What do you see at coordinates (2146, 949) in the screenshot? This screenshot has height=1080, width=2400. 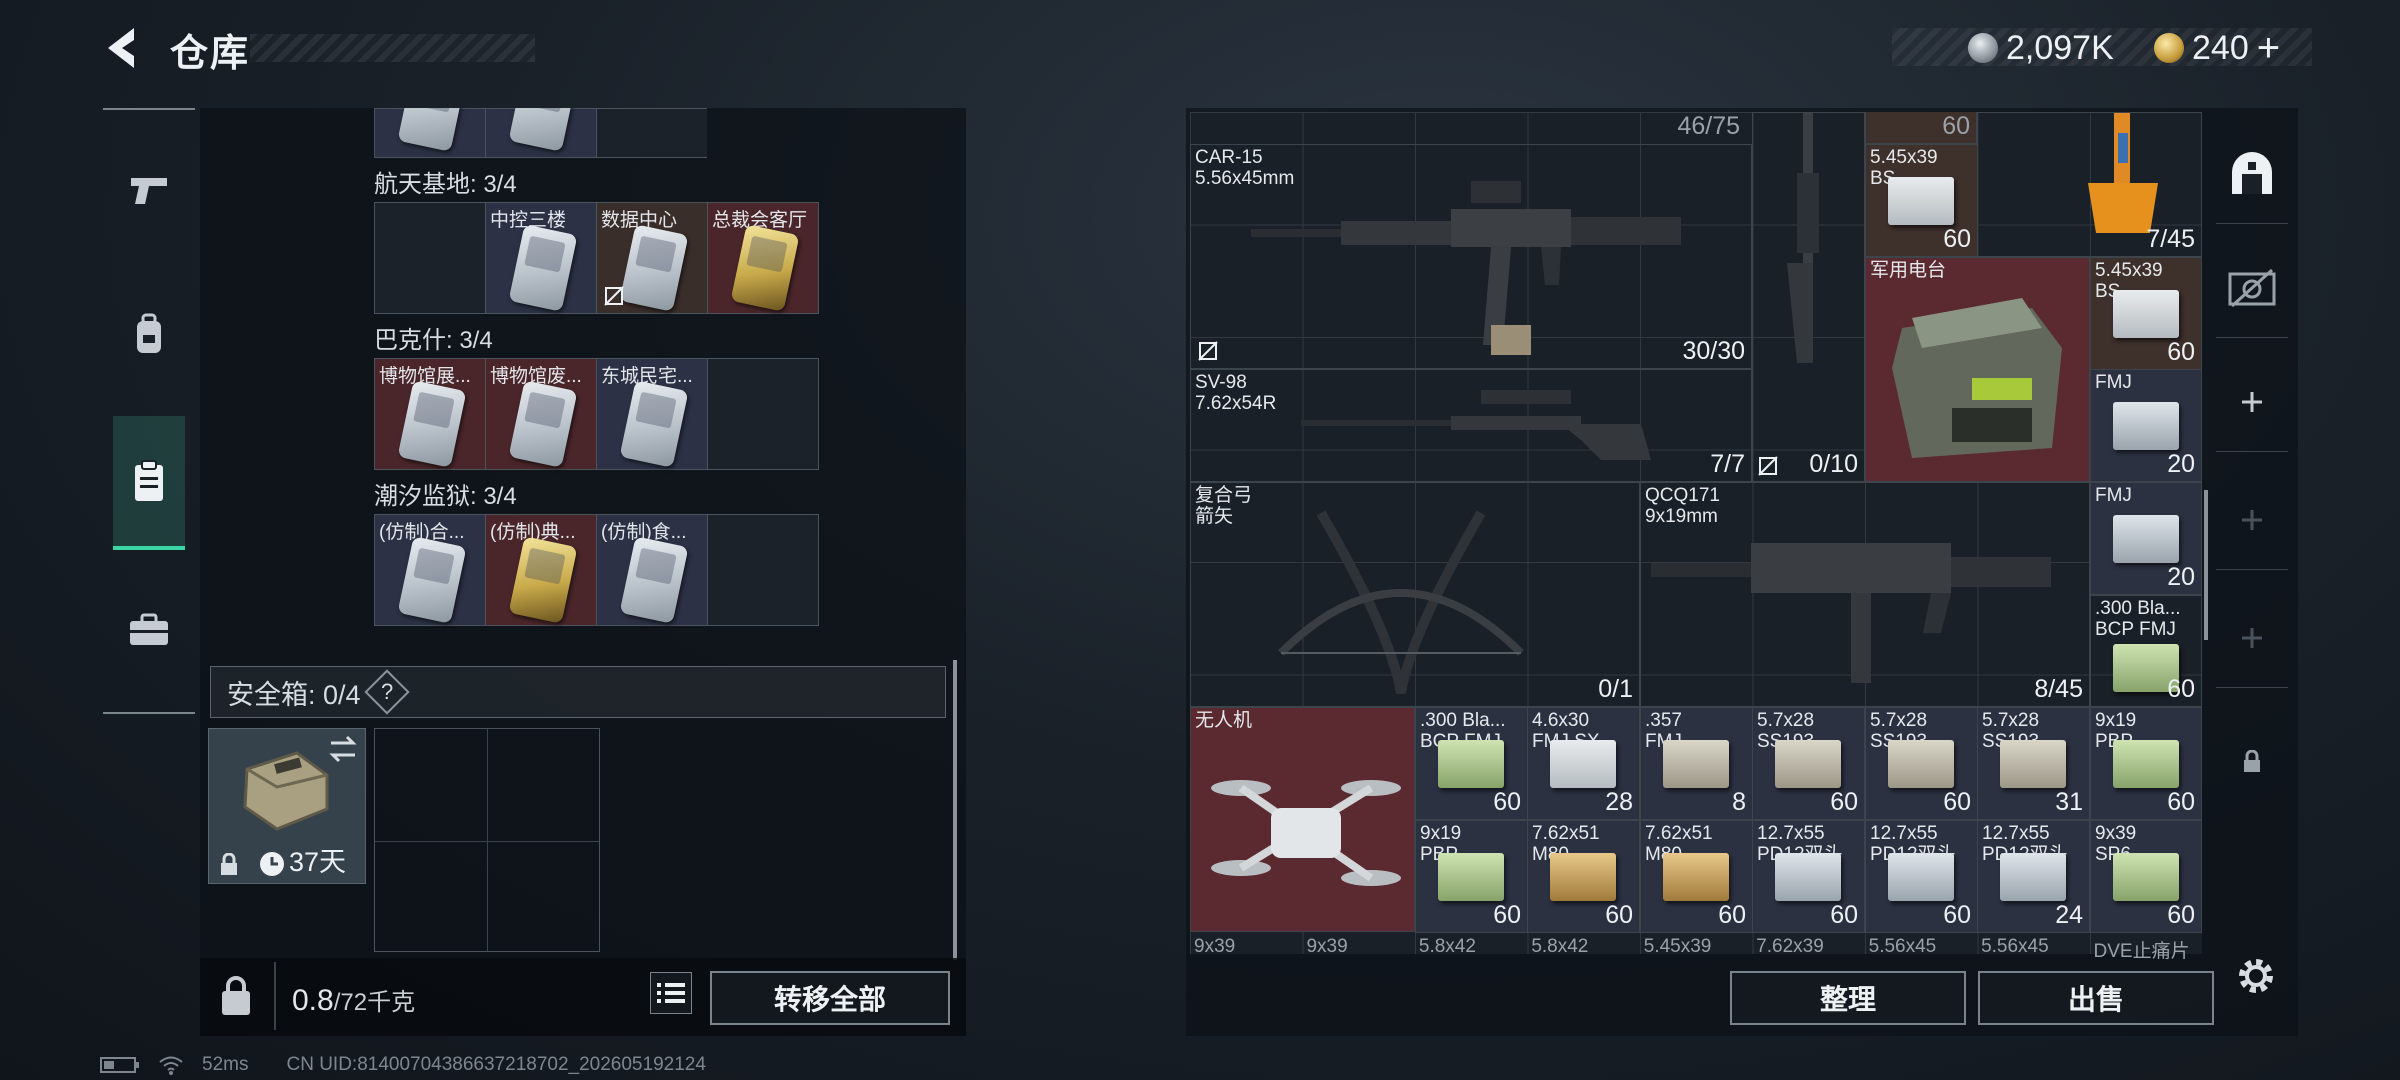 I see `partial-item-label: DVE止痛片` at bounding box center [2146, 949].